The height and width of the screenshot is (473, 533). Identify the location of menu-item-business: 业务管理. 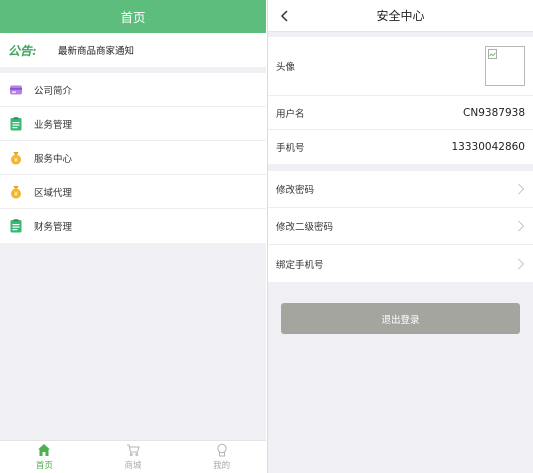
(133, 124).